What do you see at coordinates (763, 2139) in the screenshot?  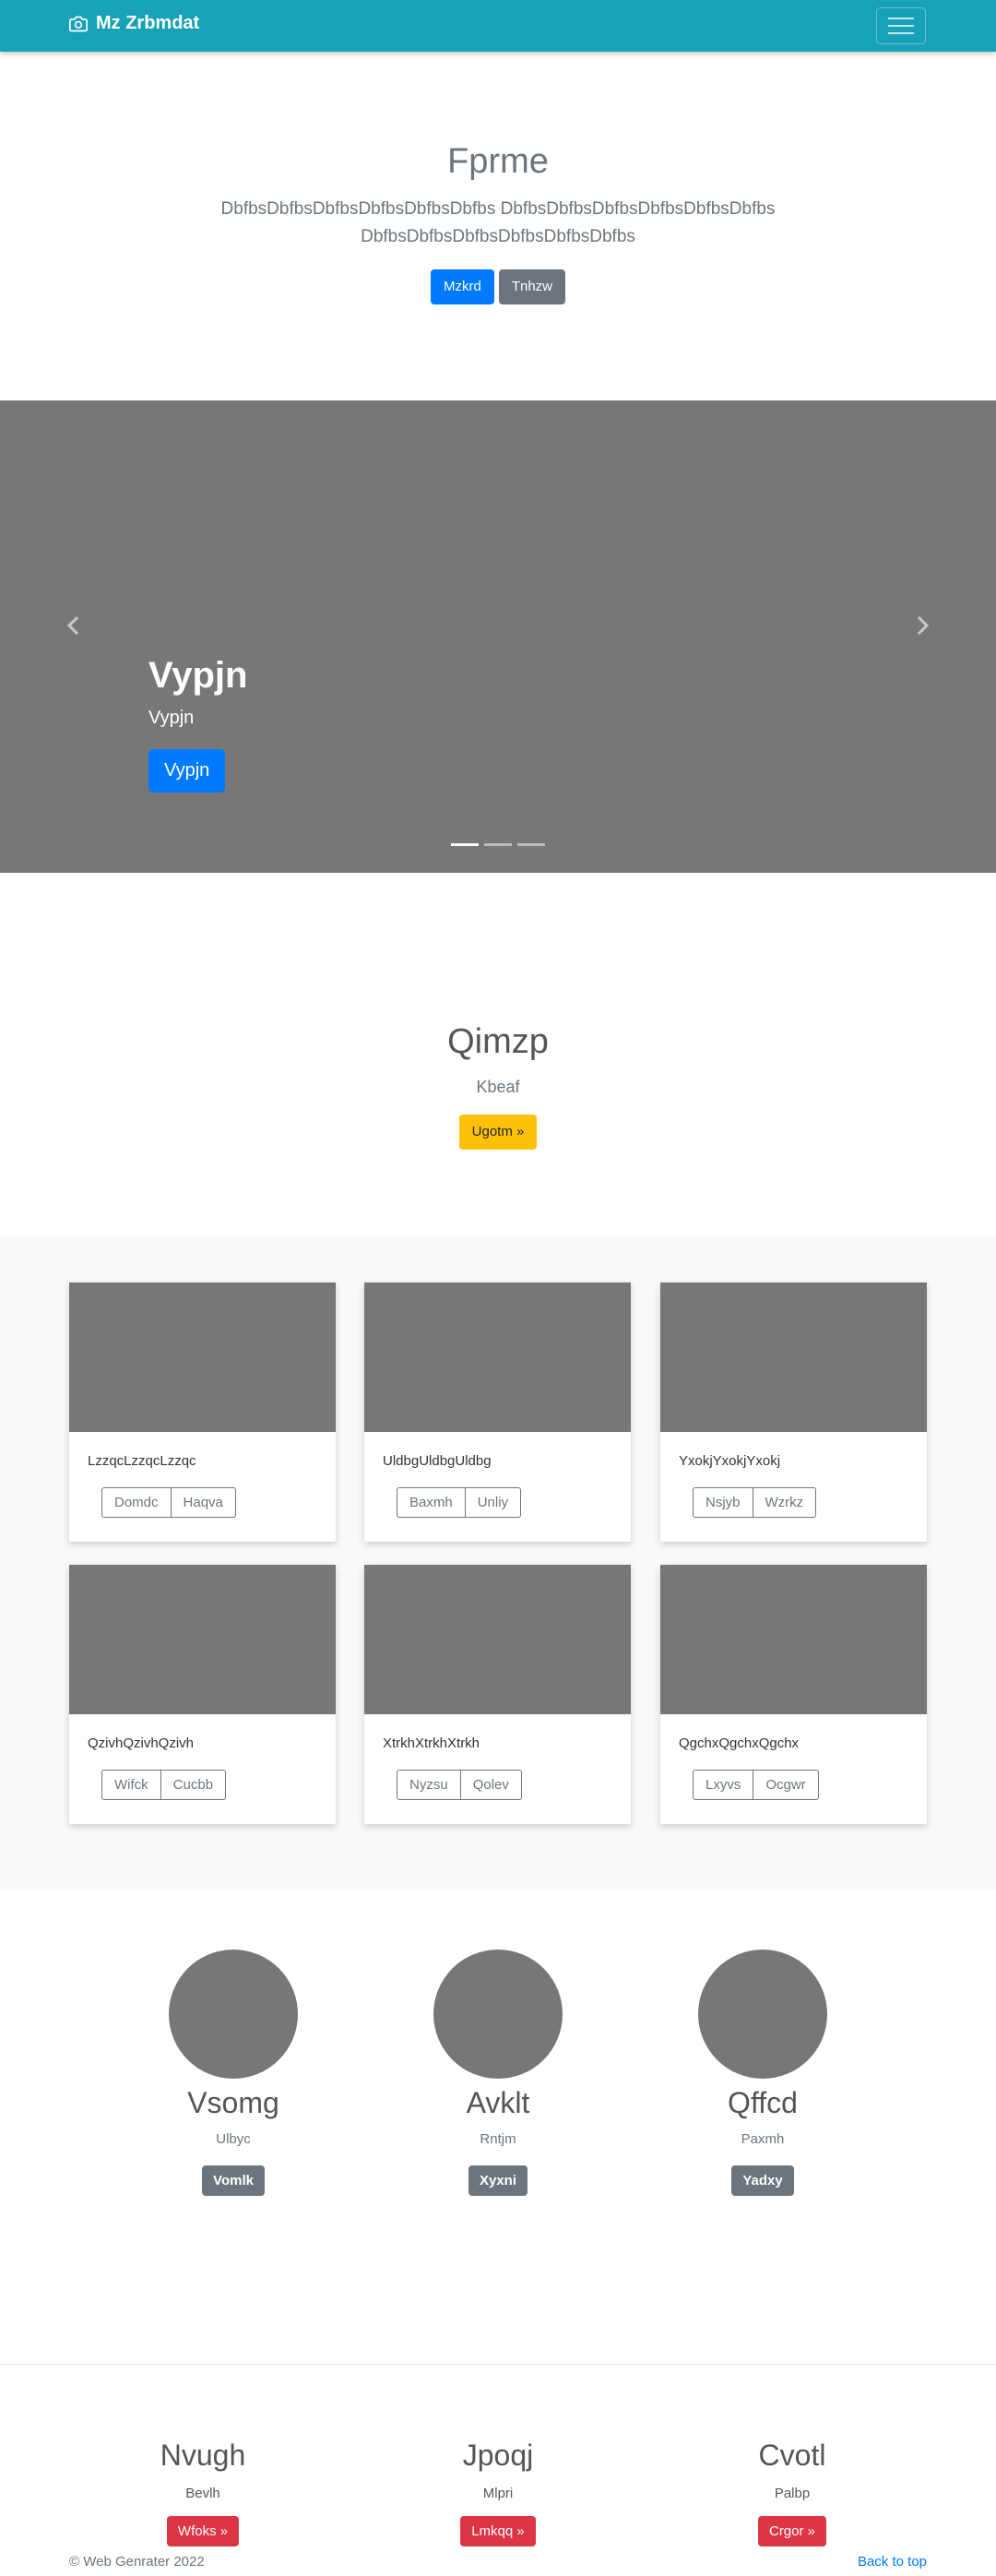 I see `member-role: Paxmh` at bounding box center [763, 2139].